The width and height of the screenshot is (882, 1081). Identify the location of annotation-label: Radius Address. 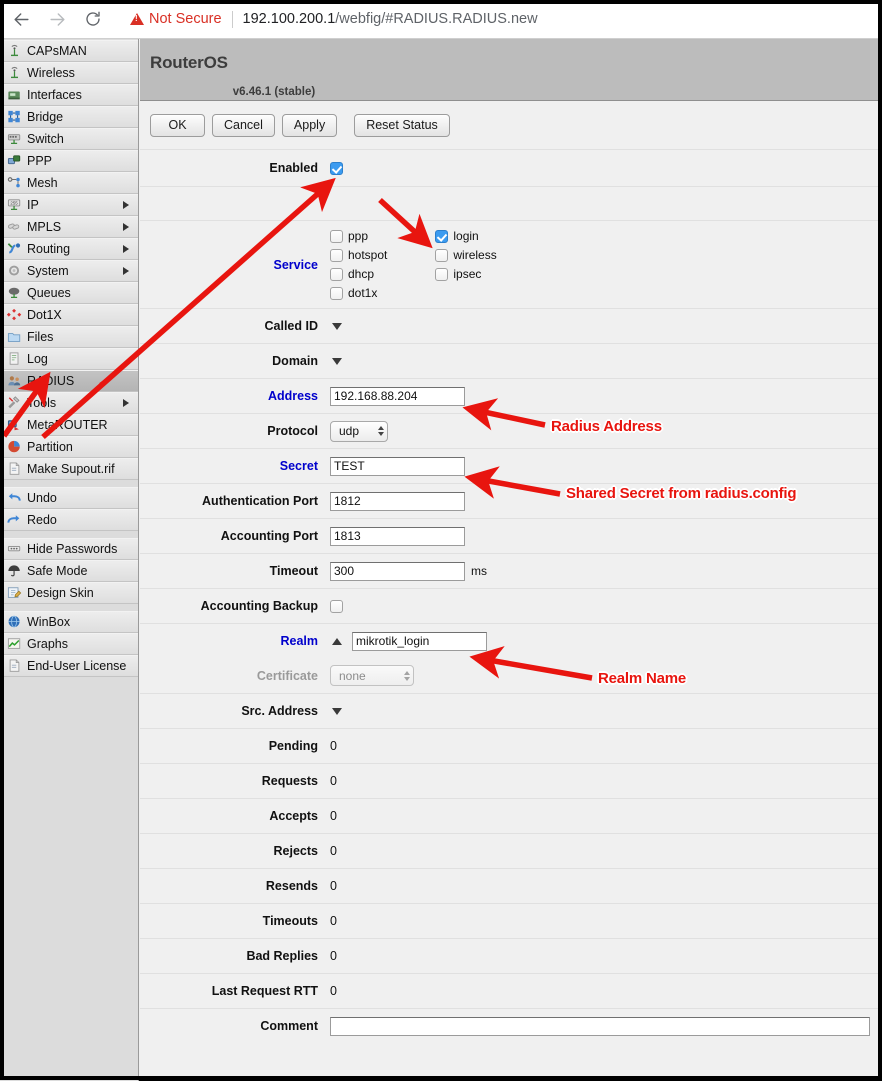
(606, 426).